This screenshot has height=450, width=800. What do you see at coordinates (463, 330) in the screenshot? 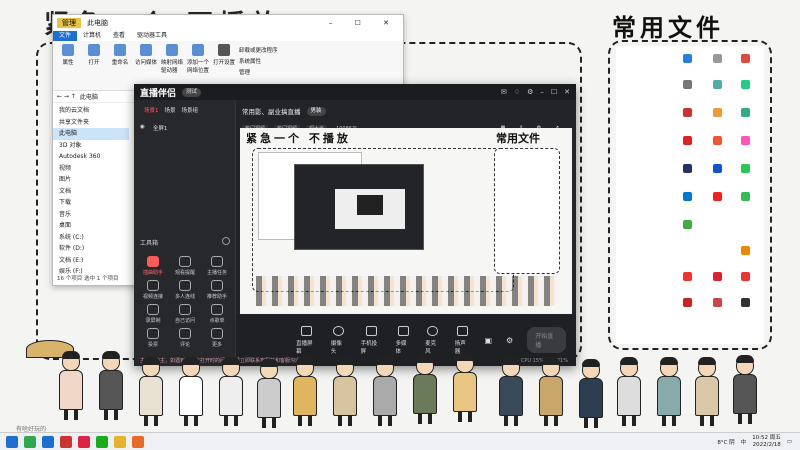
I see `speaker-icon` at bounding box center [463, 330].